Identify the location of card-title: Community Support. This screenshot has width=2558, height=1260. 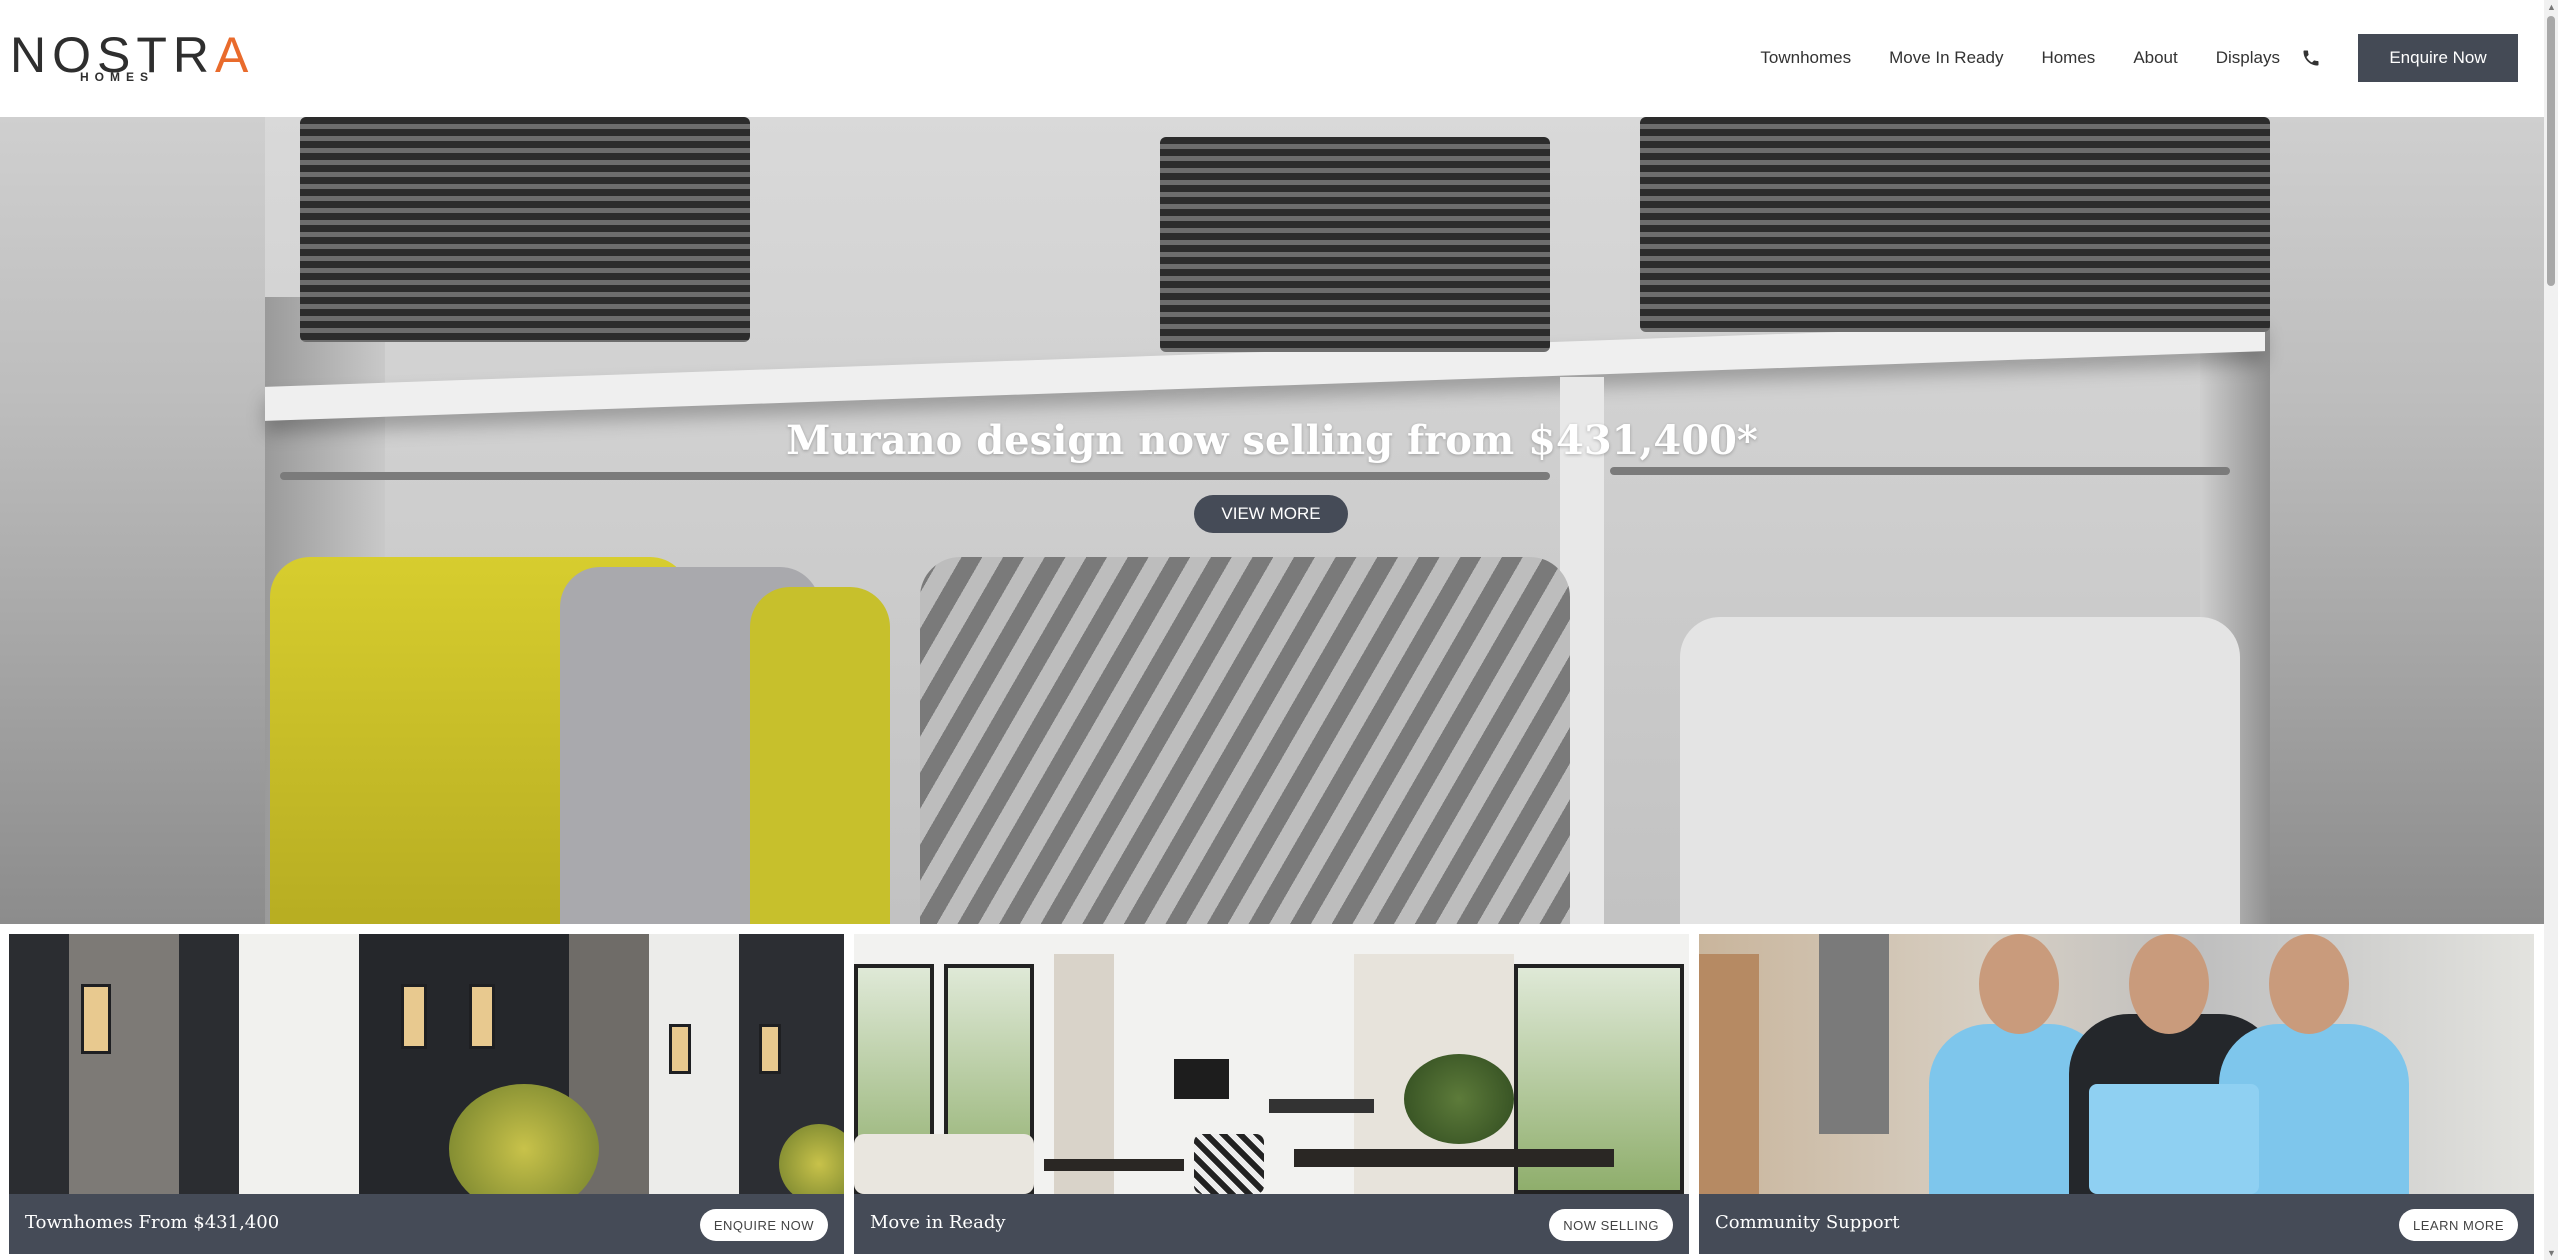
(1807, 1222).